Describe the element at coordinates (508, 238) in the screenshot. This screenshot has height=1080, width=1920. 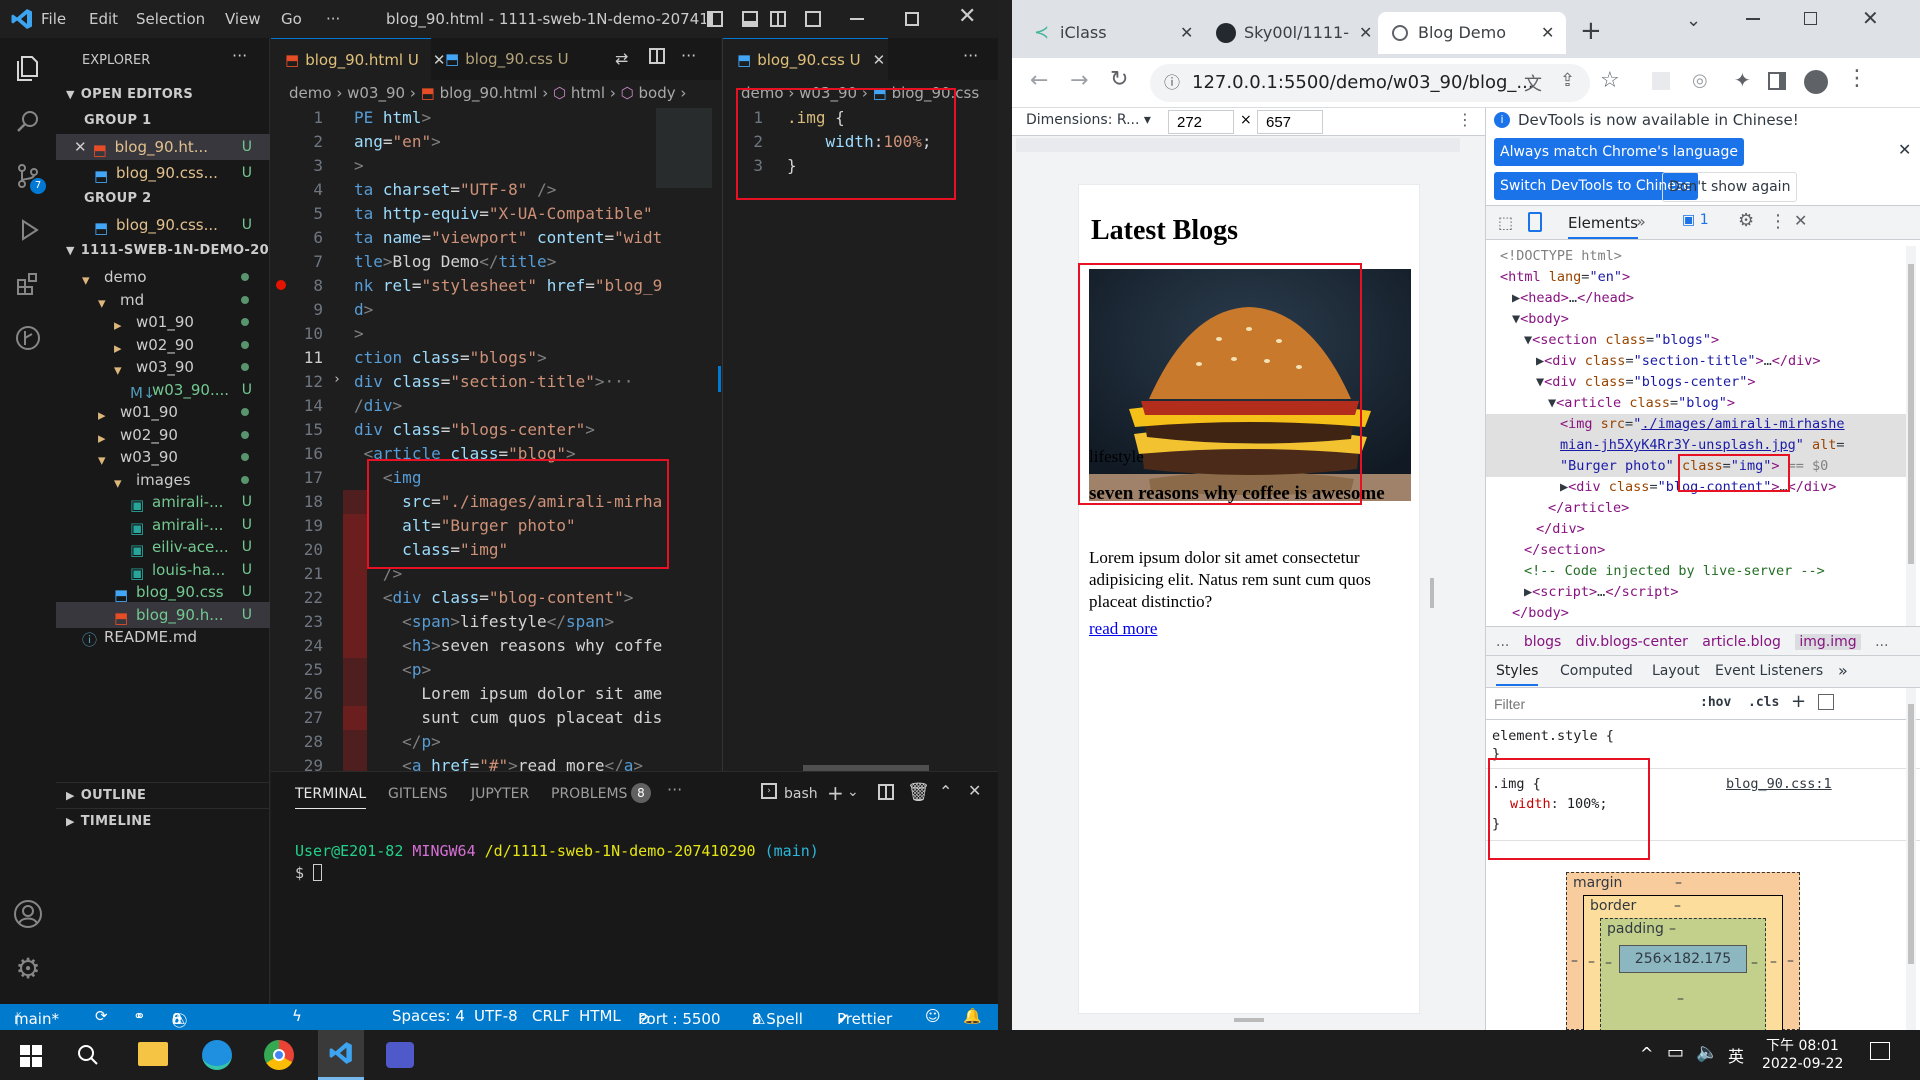
I see `code-line: ta name="viewport" content="widt` at that location.